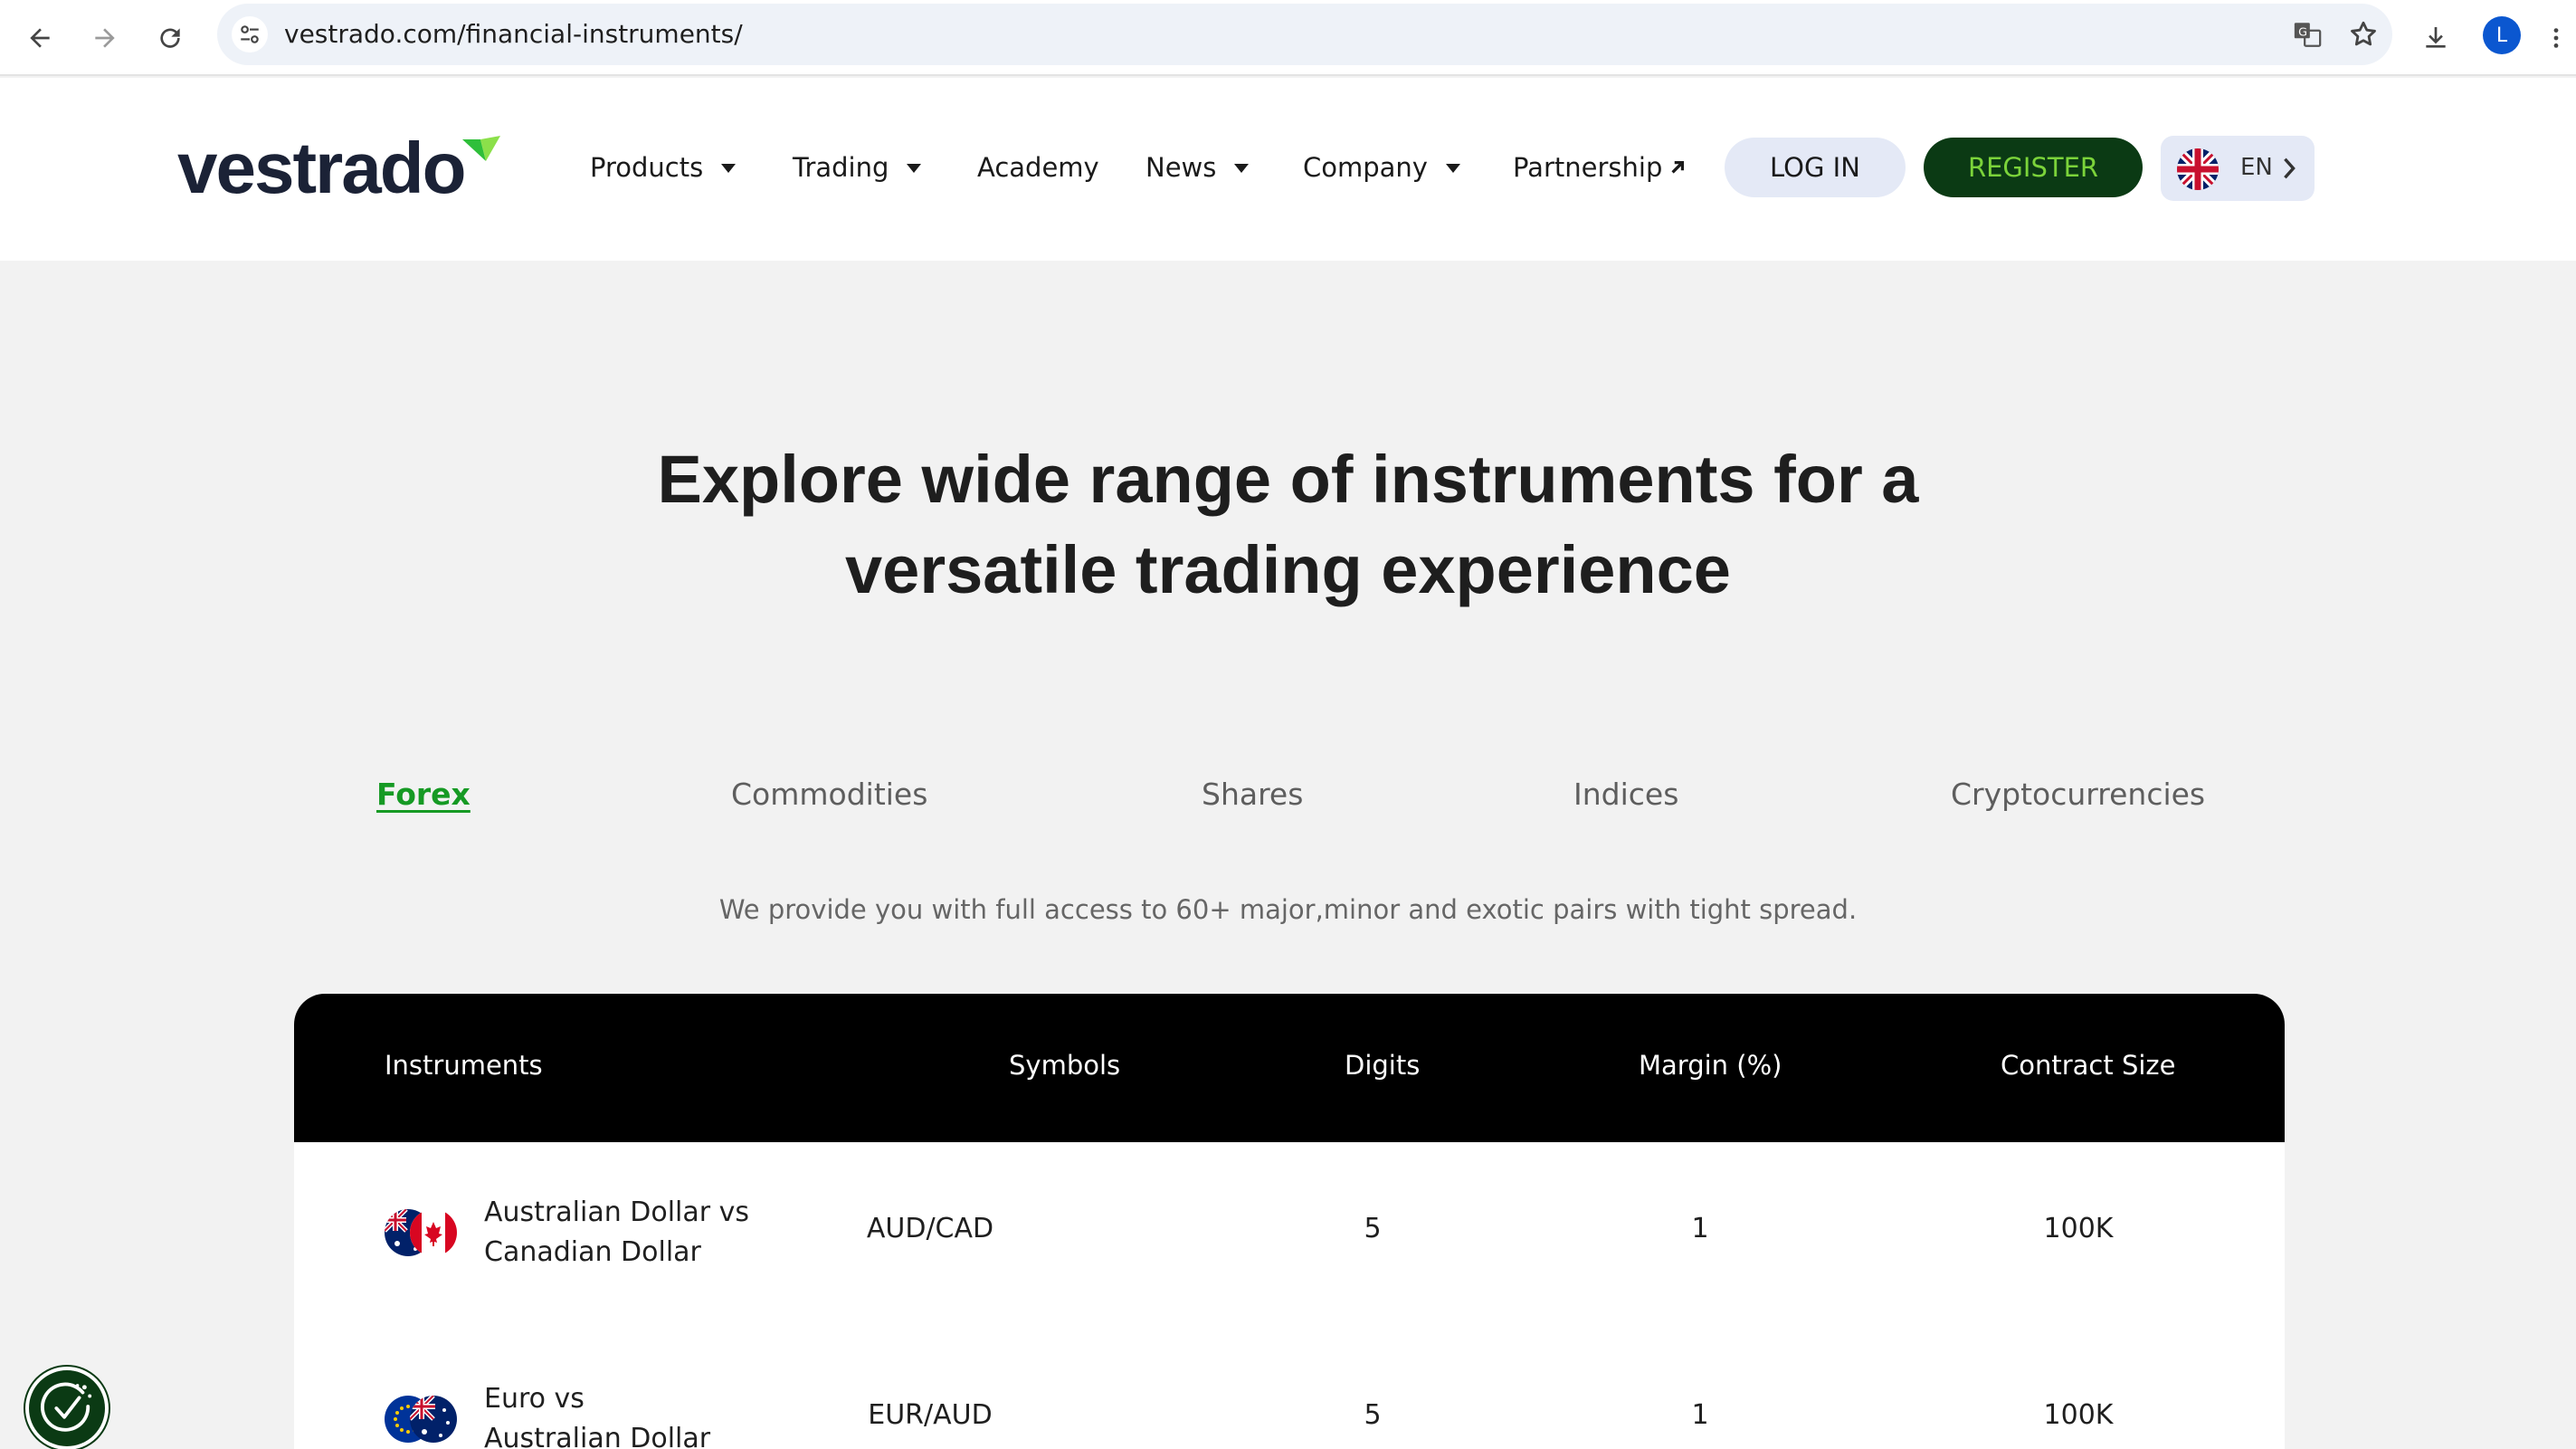 The width and height of the screenshot is (2576, 1449). What do you see at coordinates (2290, 168) in the screenshot?
I see `chevron-right-icon` at bounding box center [2290, 168].